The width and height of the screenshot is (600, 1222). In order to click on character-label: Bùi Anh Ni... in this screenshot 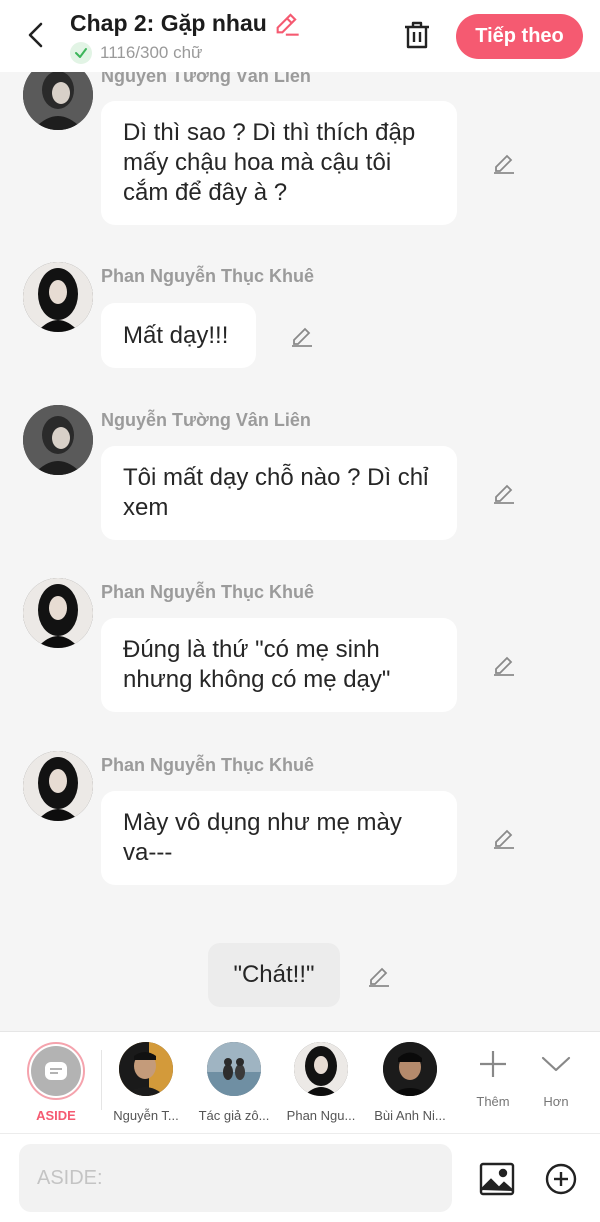, I will do `click(410, 1115)`.